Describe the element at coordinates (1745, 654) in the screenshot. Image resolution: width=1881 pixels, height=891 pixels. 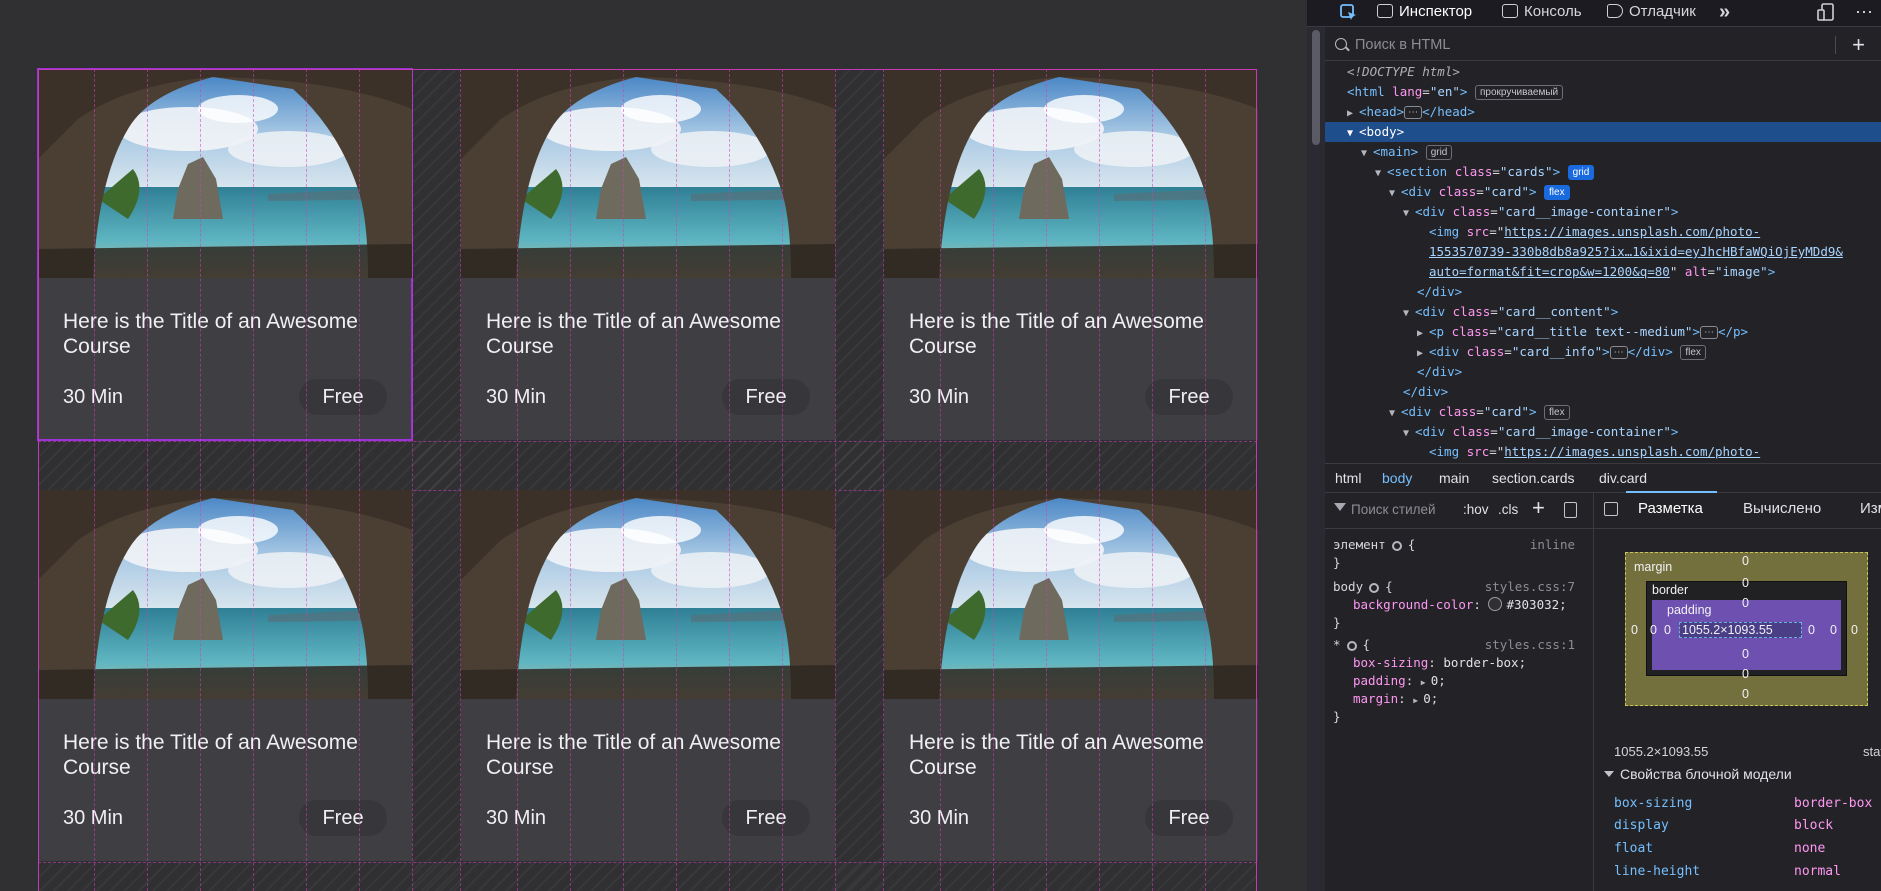
I see `padding-bottom-value: 0` at that location.